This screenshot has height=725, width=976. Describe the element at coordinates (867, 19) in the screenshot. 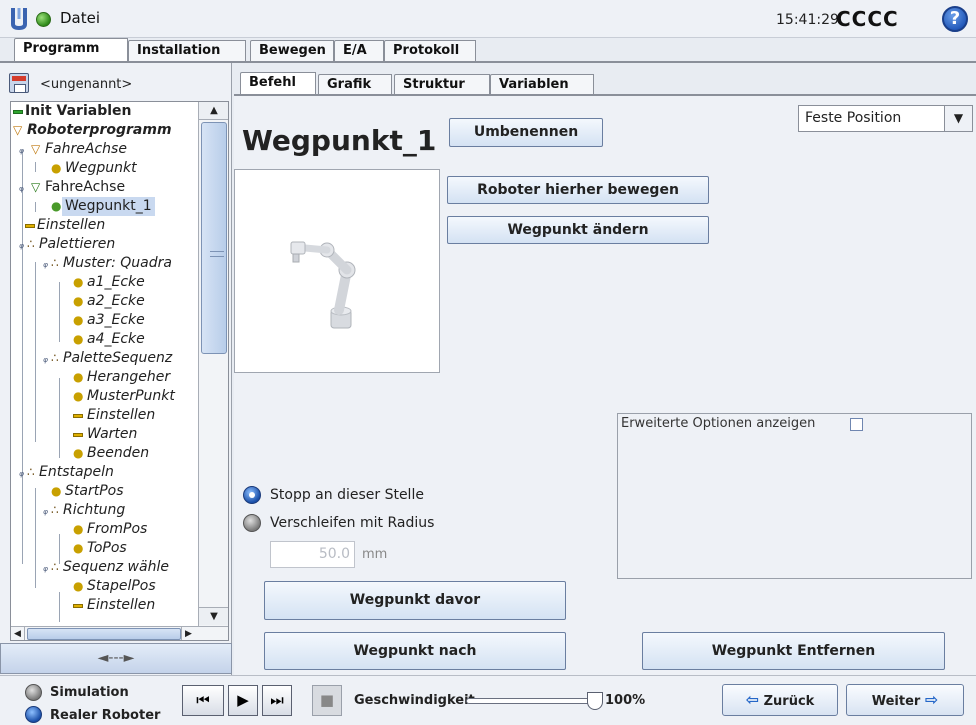

I see `robot-name: CCCC` at that location.